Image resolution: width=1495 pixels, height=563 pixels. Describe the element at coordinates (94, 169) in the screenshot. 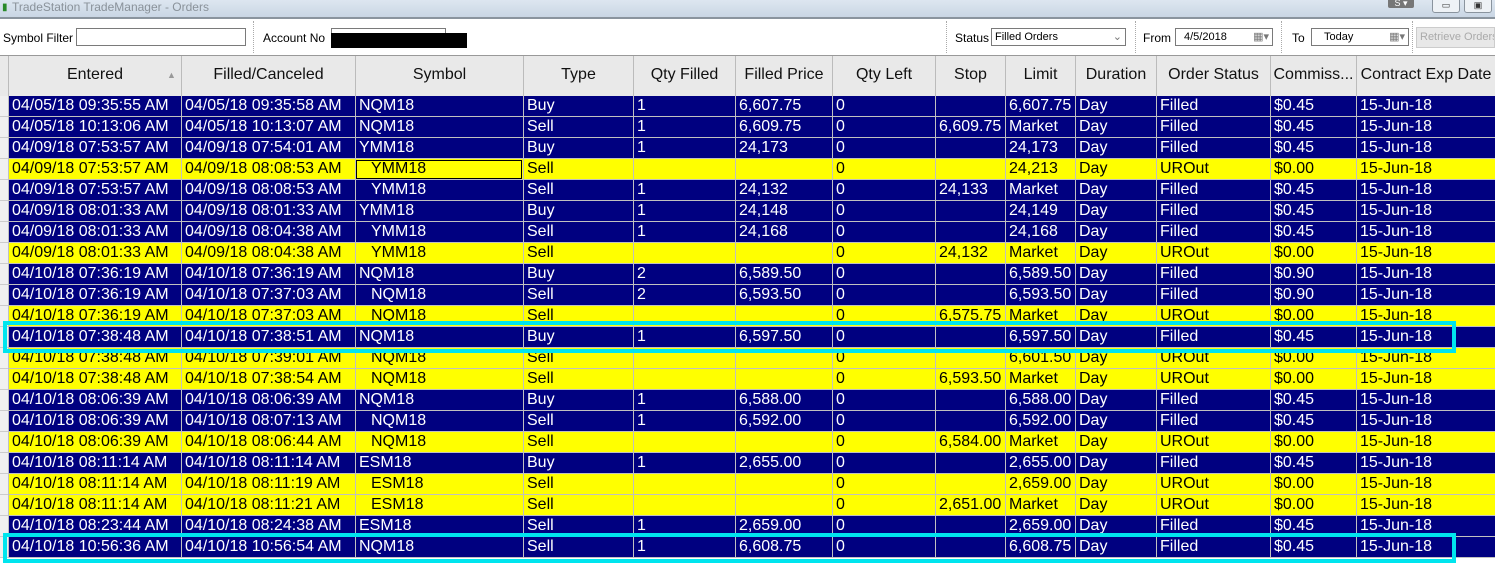

I see `cell-entered: 04/09/18 07:53:57 AM` at that location.